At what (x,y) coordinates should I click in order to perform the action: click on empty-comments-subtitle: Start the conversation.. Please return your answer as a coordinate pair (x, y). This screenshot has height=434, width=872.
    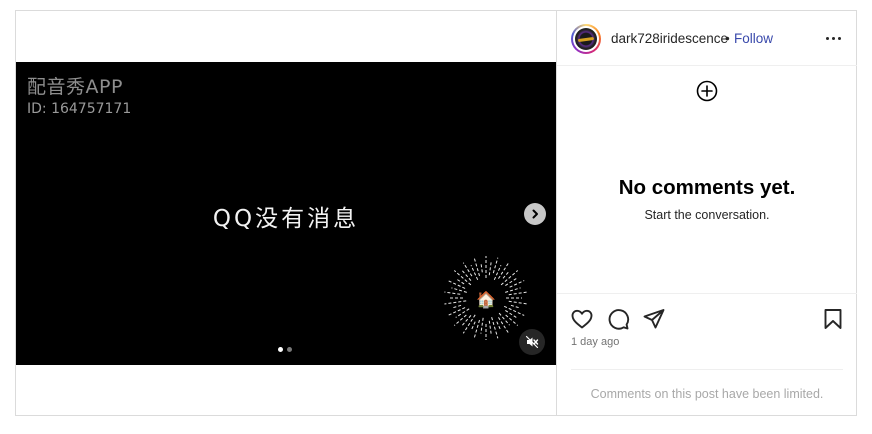
    Looking at the image, I should click on (707, 215).